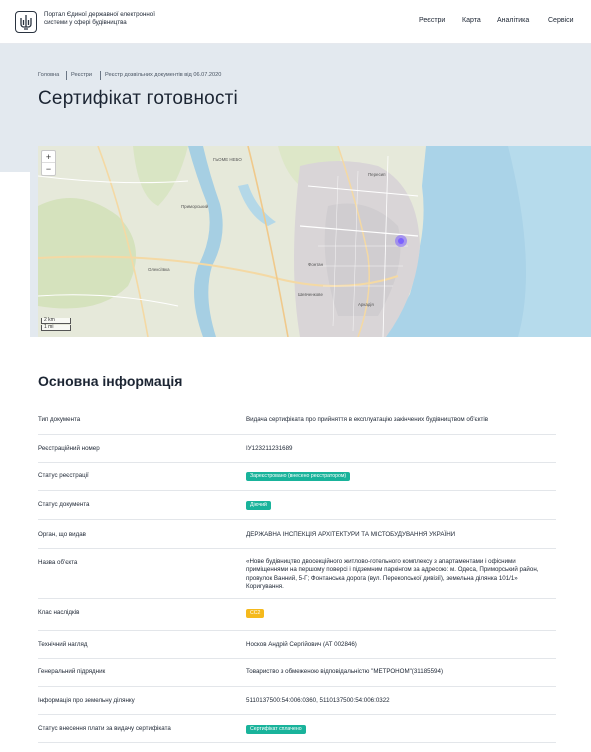 The image size is (591, 752). What do you see at coordinates (63, 644) in the screenshot?
I see `row-label: Технічний нагляд` at bounding box center [63, 644].